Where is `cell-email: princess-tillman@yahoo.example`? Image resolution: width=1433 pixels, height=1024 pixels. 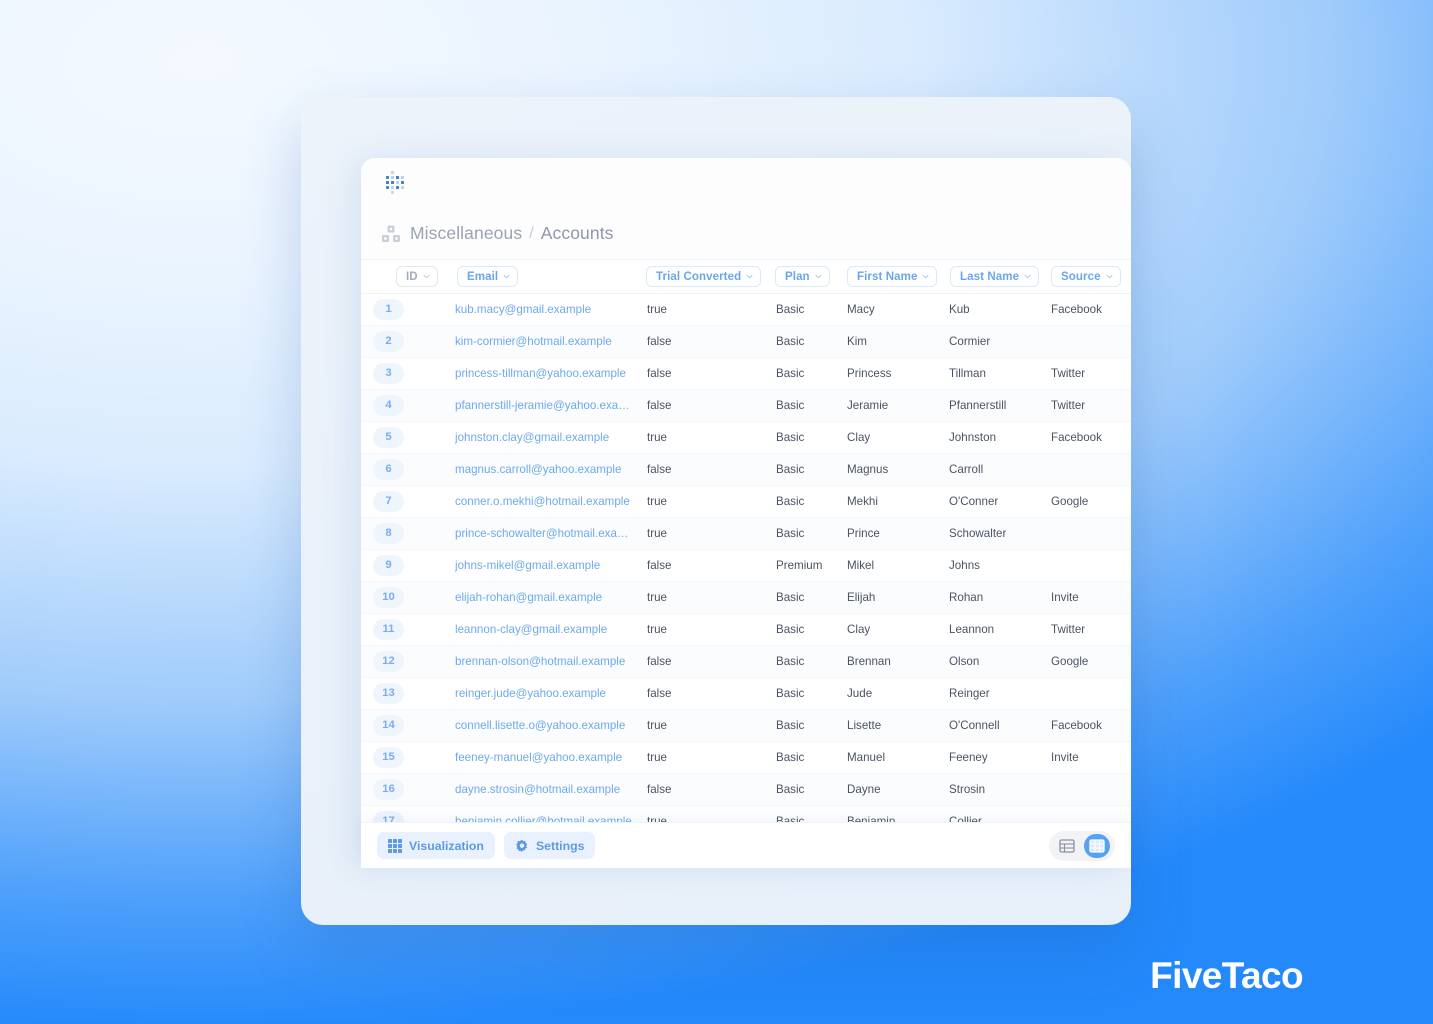
cell-email: princess-tillman@yahoo.example is located at coordinates (540, 374).